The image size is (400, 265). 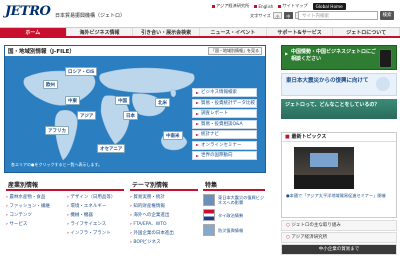 I want to click on theme-link: BOPビジネス, so click(x=164, y=242).